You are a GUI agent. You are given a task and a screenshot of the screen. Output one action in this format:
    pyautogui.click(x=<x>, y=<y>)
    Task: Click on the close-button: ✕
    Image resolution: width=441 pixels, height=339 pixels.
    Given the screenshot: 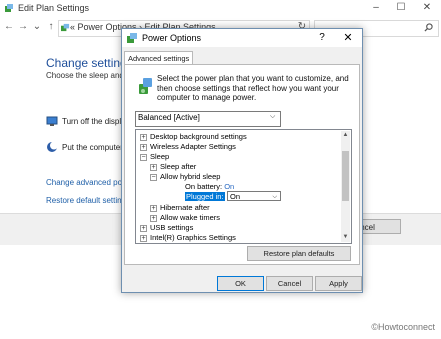 What is the action you would take?
    pyautogui.click(x=427, y=8)
    